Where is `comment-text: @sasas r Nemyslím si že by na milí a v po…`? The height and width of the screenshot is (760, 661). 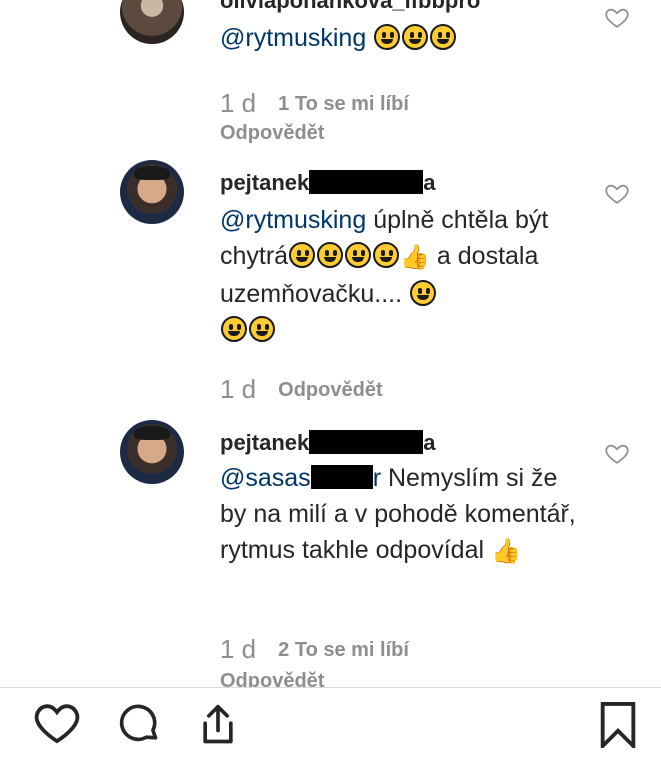 comment-text: @sasas r Nemyslím si že by na milí a v po… is located at coordinates (400, 515).